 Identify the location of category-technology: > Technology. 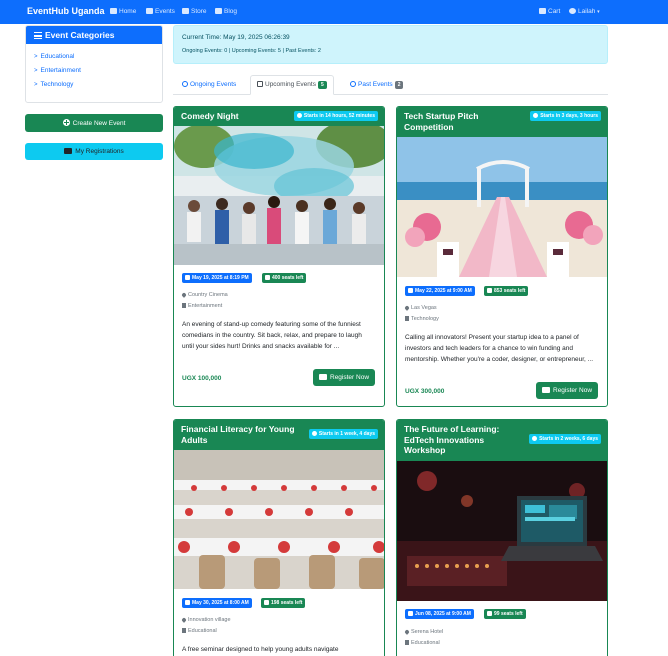
(53, 84).